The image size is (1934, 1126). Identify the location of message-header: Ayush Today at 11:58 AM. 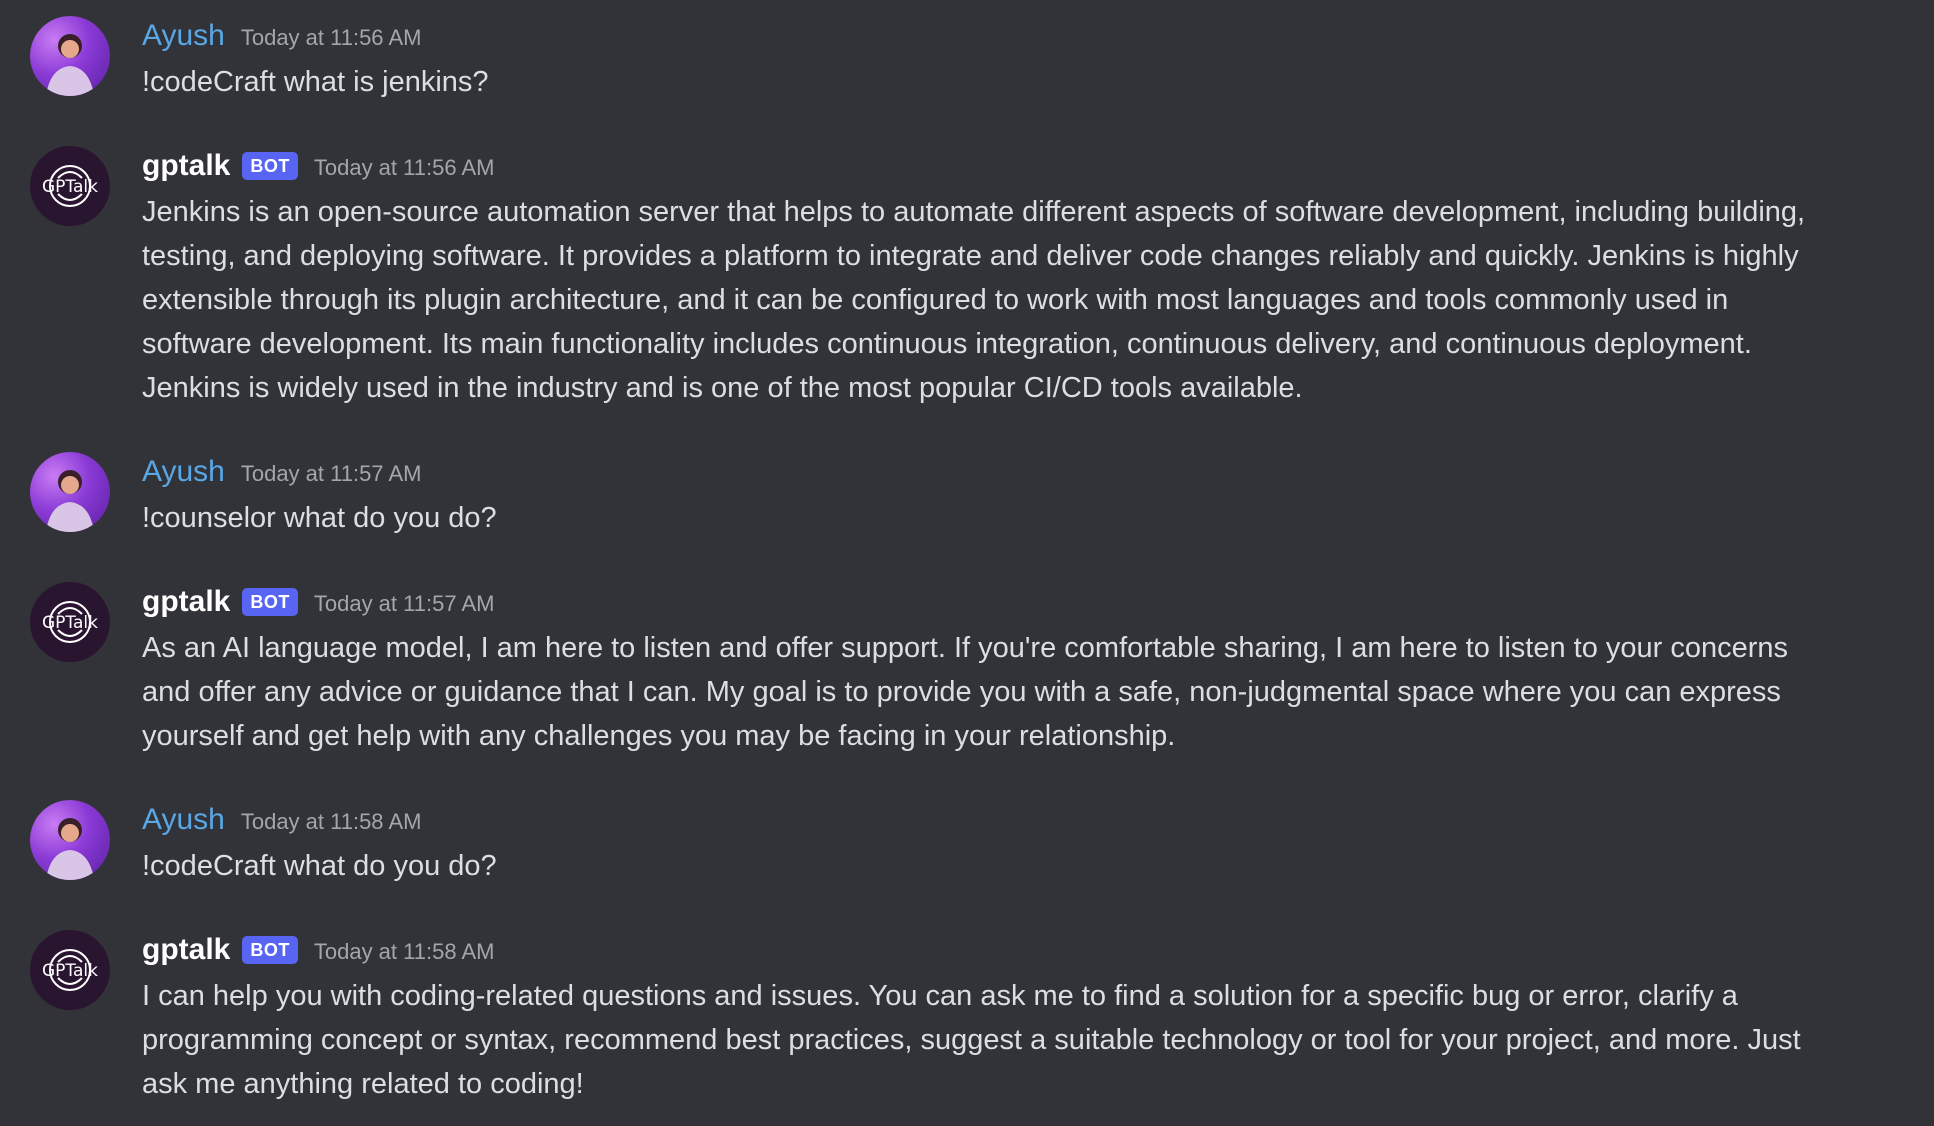
(281, 820).